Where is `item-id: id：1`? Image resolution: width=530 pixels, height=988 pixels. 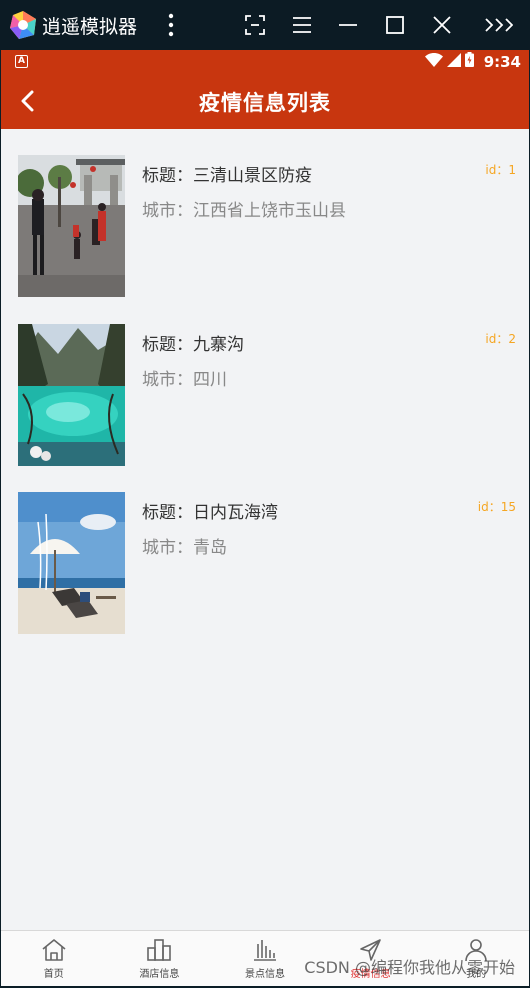 item-id: id：1 is located at coordinates (500, 169).